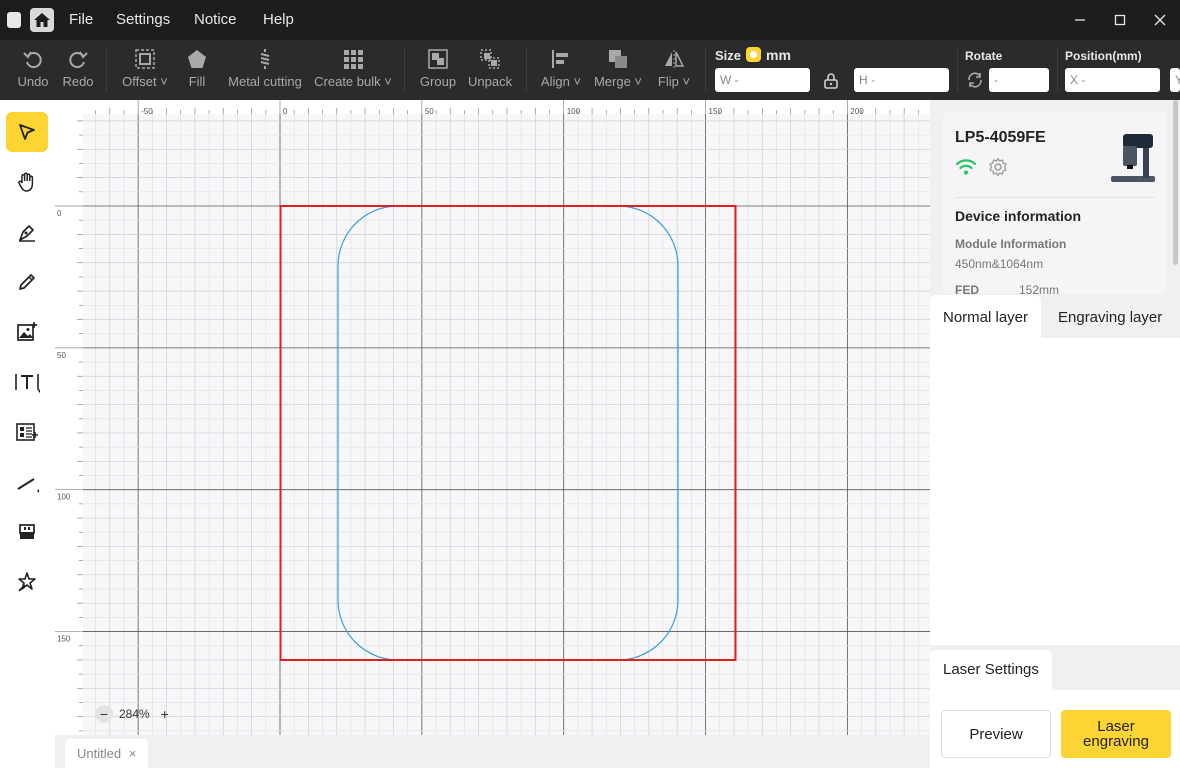  I want to click on device-tool, so click(27, 532).